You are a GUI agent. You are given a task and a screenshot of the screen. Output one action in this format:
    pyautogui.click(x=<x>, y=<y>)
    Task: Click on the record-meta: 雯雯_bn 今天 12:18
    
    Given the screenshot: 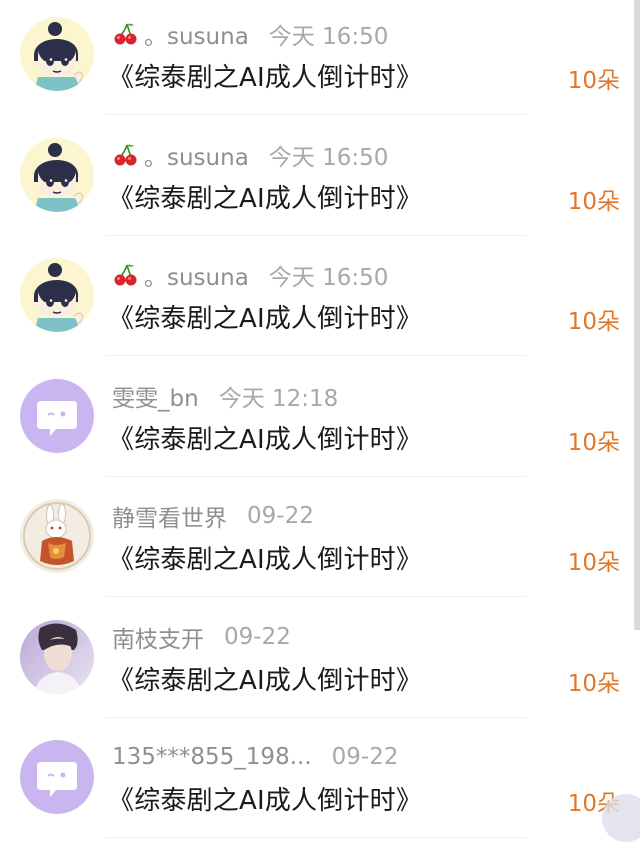 What is the action you would take?
    pyautogui.click(x=225, y=396)
    